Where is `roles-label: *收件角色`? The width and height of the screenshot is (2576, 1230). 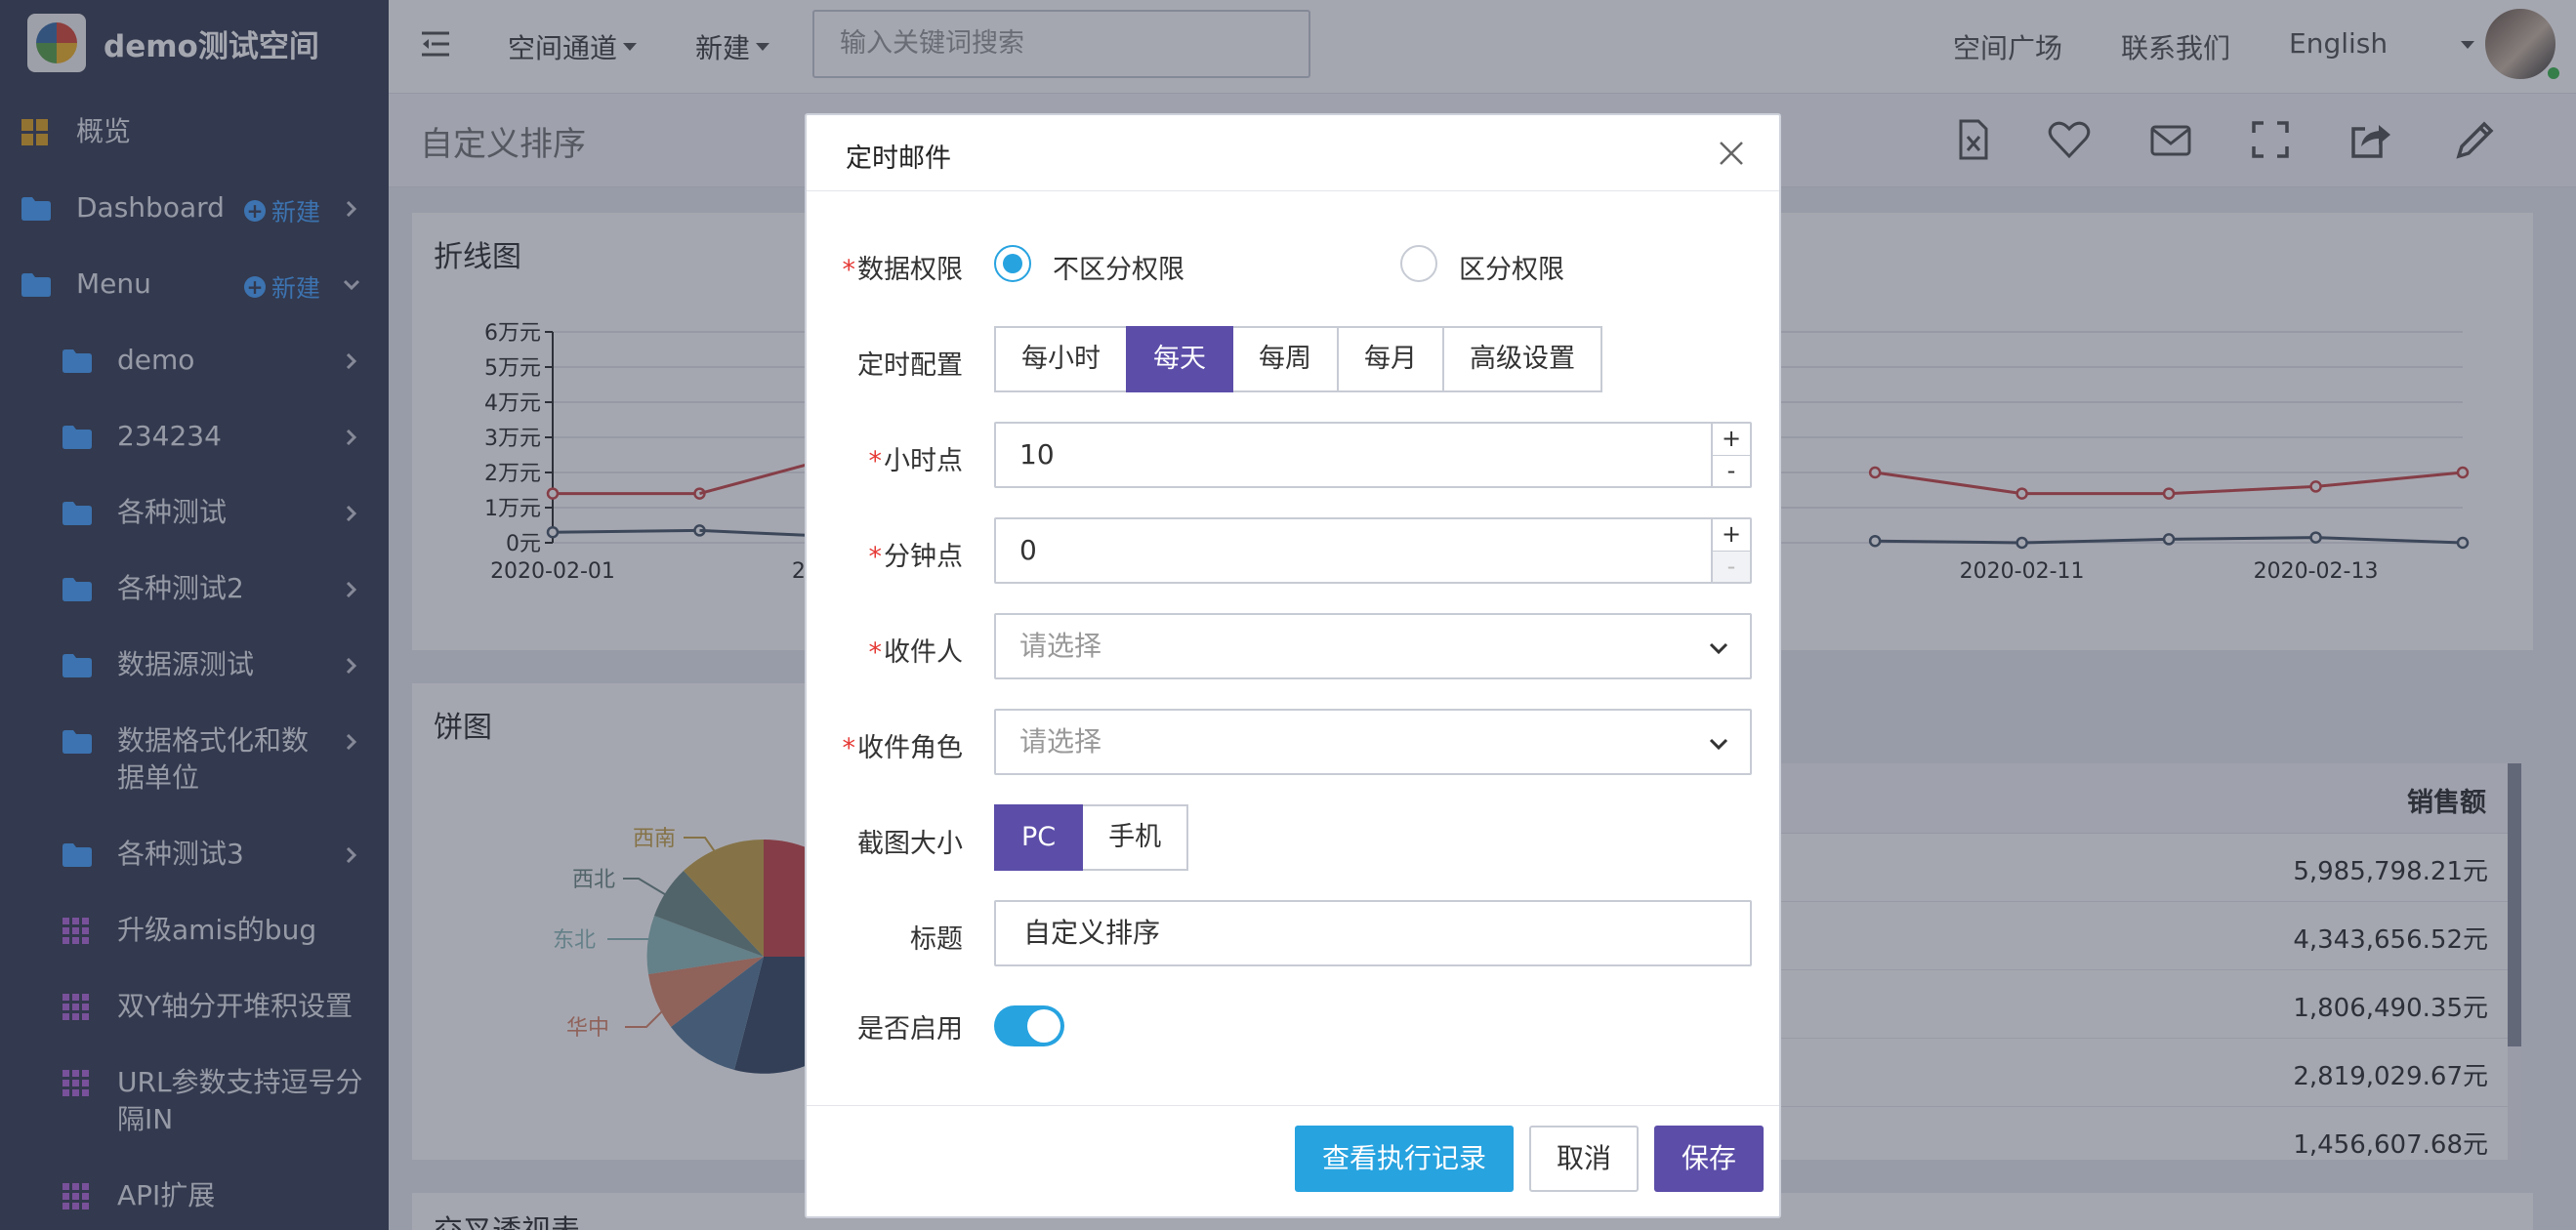 roles-label: *收件角色 is located at coordinates (903, 745).